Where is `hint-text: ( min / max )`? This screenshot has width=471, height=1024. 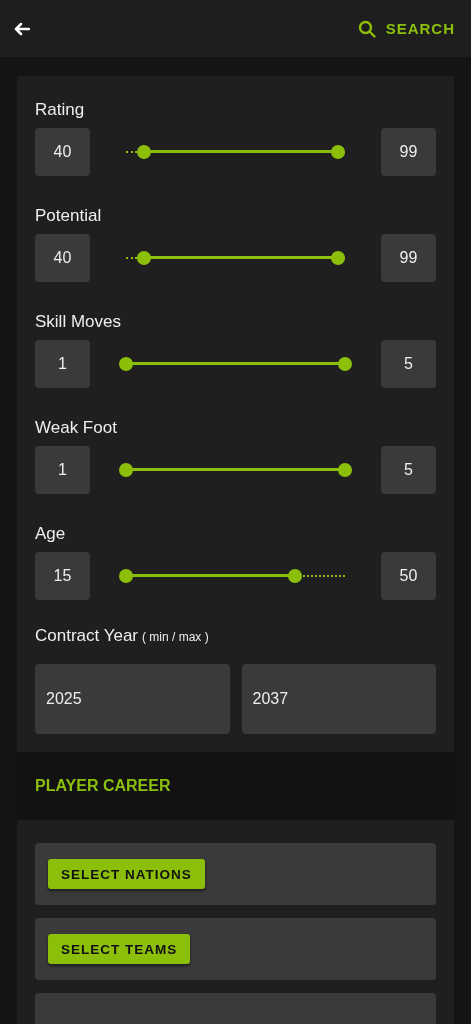 hint-text: ( min / max ) is located at coordinates (175, 637).